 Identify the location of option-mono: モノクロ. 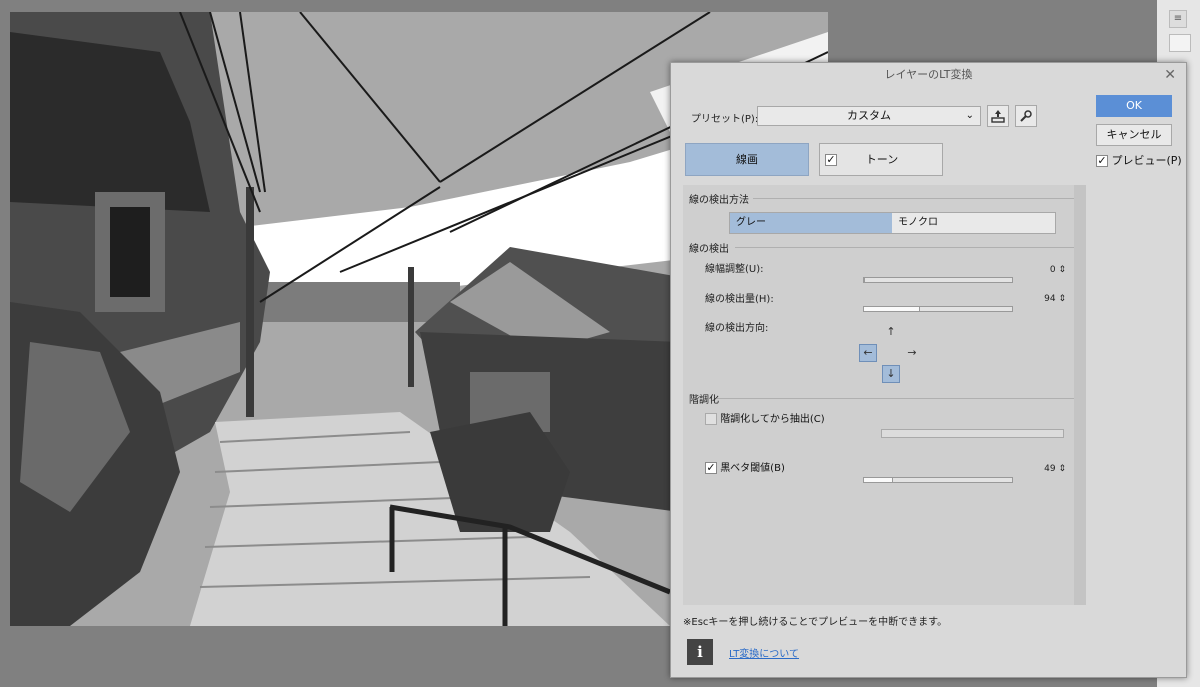
(973, 223).